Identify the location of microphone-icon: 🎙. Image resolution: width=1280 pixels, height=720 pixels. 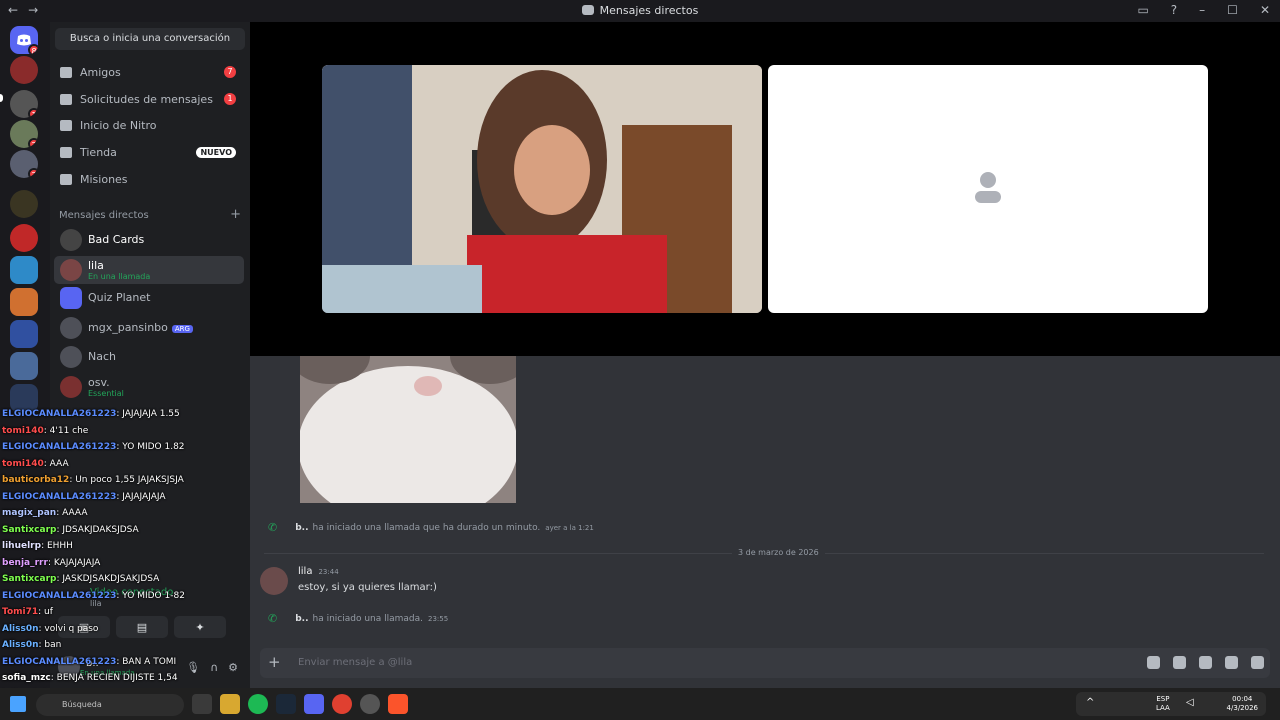
(193, 667).